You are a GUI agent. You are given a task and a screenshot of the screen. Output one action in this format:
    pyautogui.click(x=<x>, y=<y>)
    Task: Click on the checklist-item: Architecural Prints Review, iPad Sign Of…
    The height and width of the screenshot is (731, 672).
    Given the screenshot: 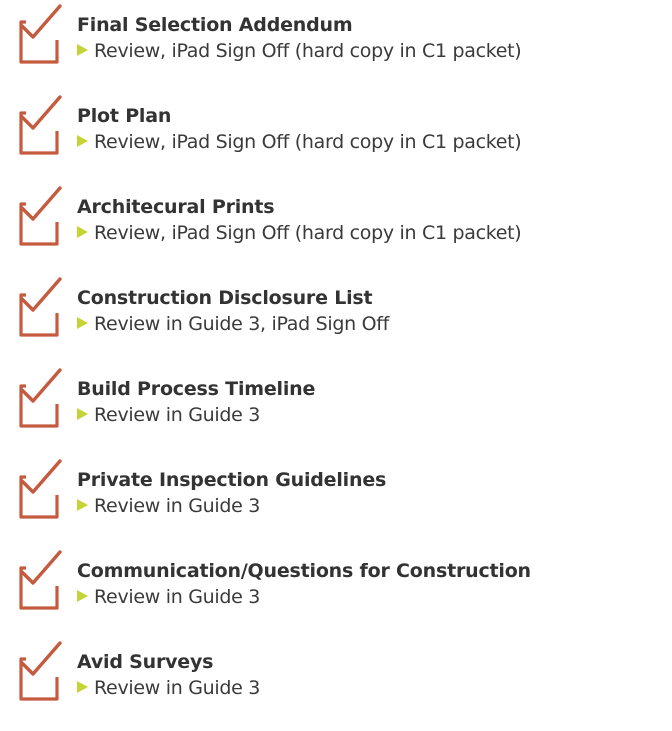 What is the action you would take?
    pyautogui.click(x=336, y=217)
    